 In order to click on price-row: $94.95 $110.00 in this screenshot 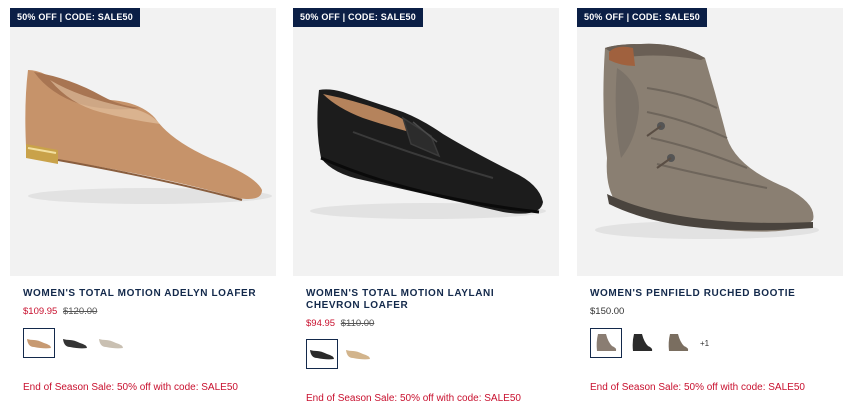, I will do `click(340, 323)`.